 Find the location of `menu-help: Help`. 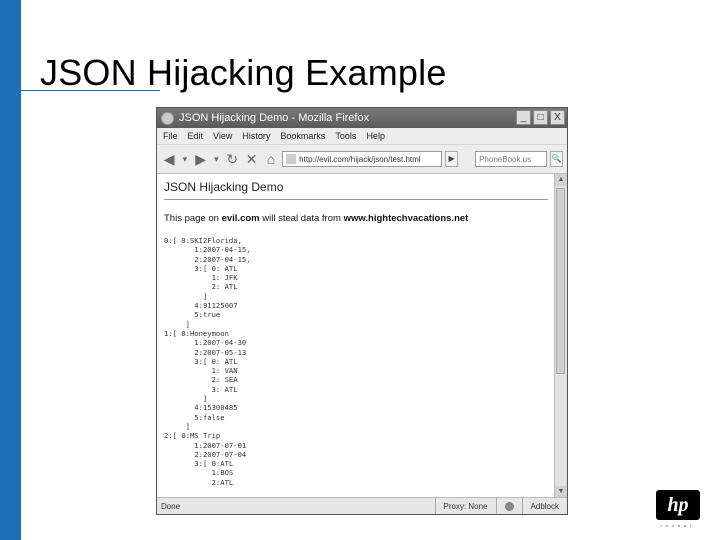

menu-help: Help is located at coordinates (375, 136).